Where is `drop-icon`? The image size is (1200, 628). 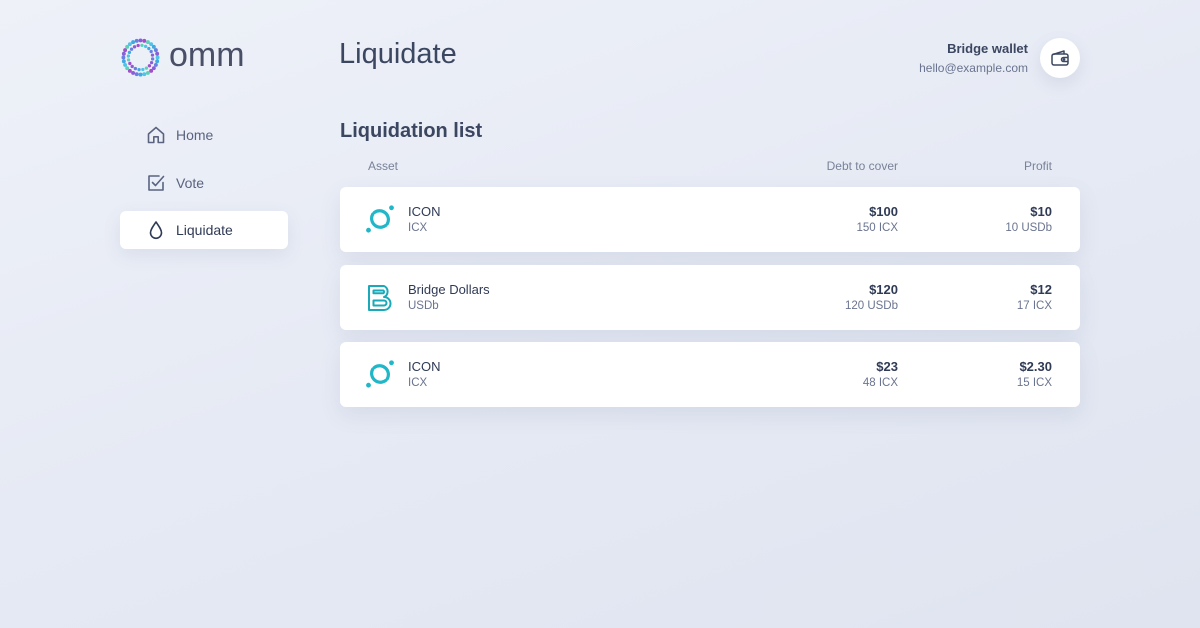
drop-icon is located at coordinates (156, 230).